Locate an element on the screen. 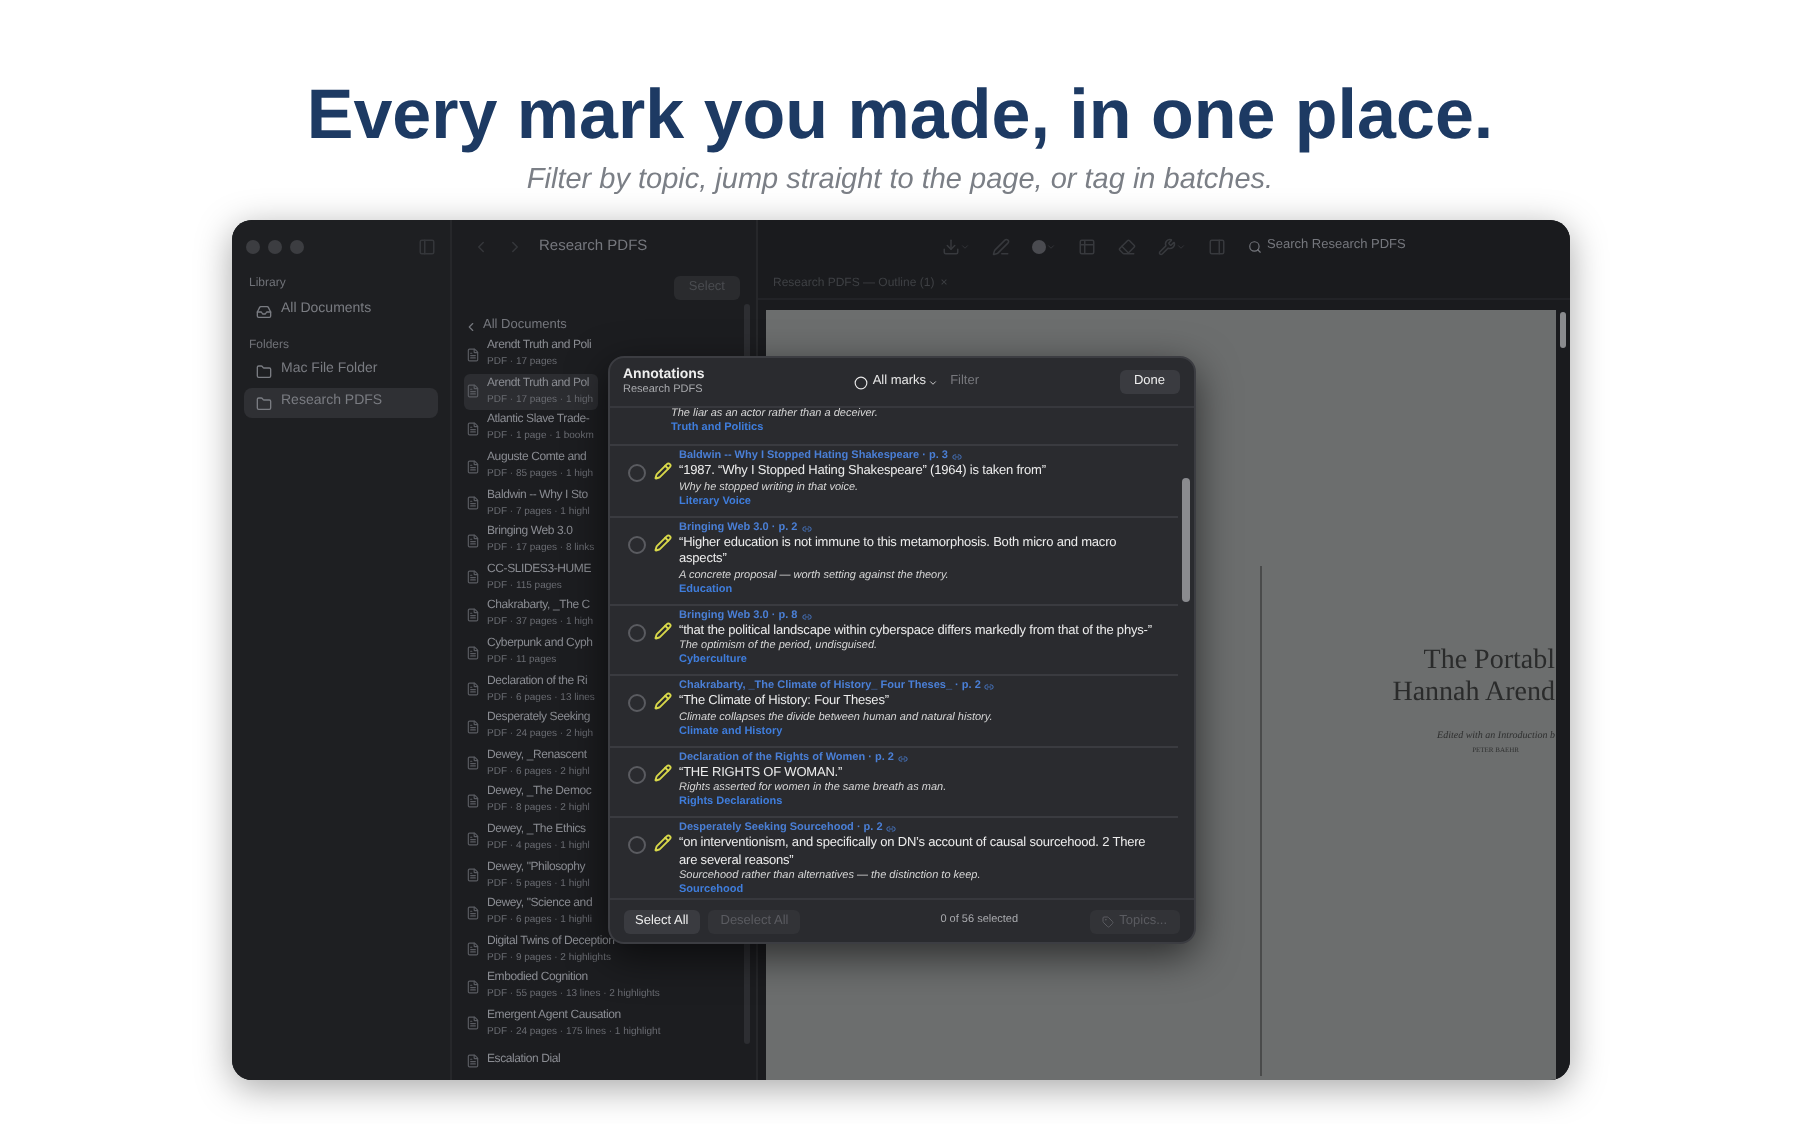 The width and height of the screenshot is (1800, 1124). close-window-icon is located at coordinates (252, 246).